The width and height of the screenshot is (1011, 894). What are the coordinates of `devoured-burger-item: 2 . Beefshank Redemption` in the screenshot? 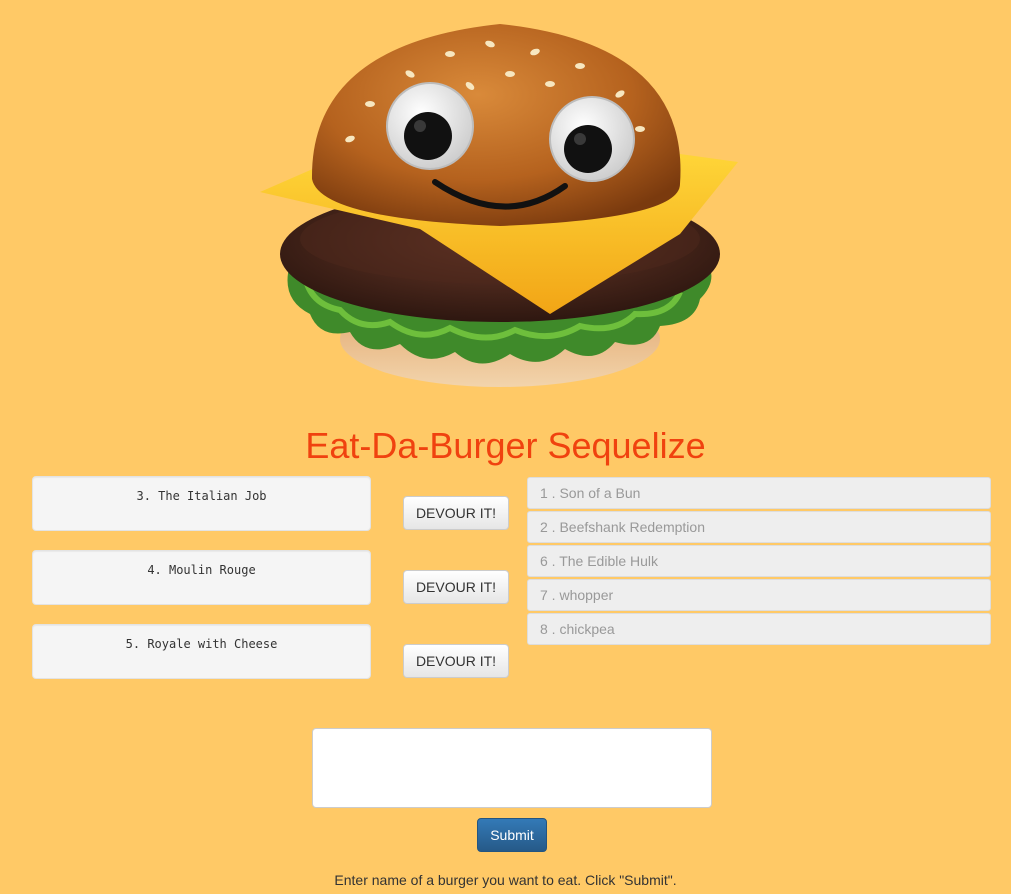 It's located at (759, 527).